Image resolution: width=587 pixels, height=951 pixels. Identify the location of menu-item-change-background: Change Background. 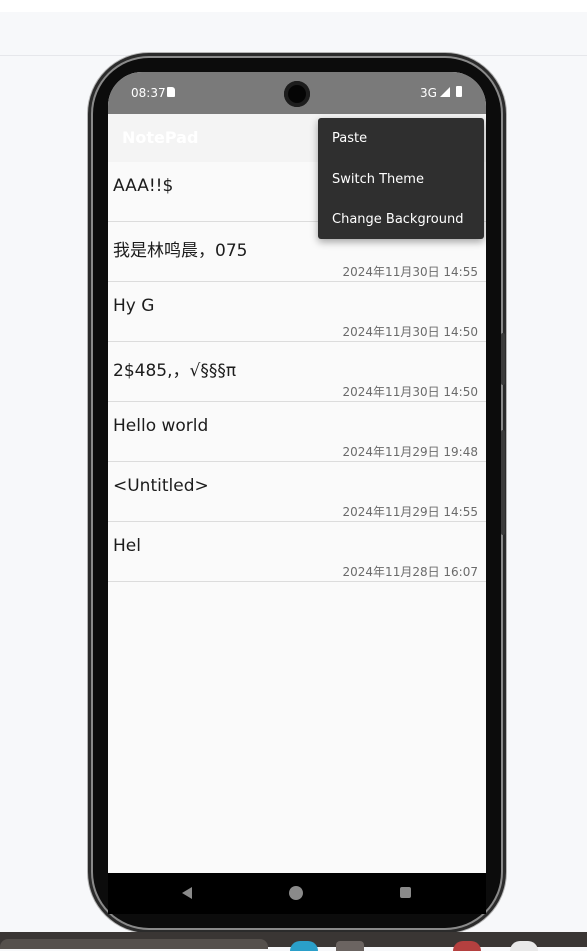
(397, 219).